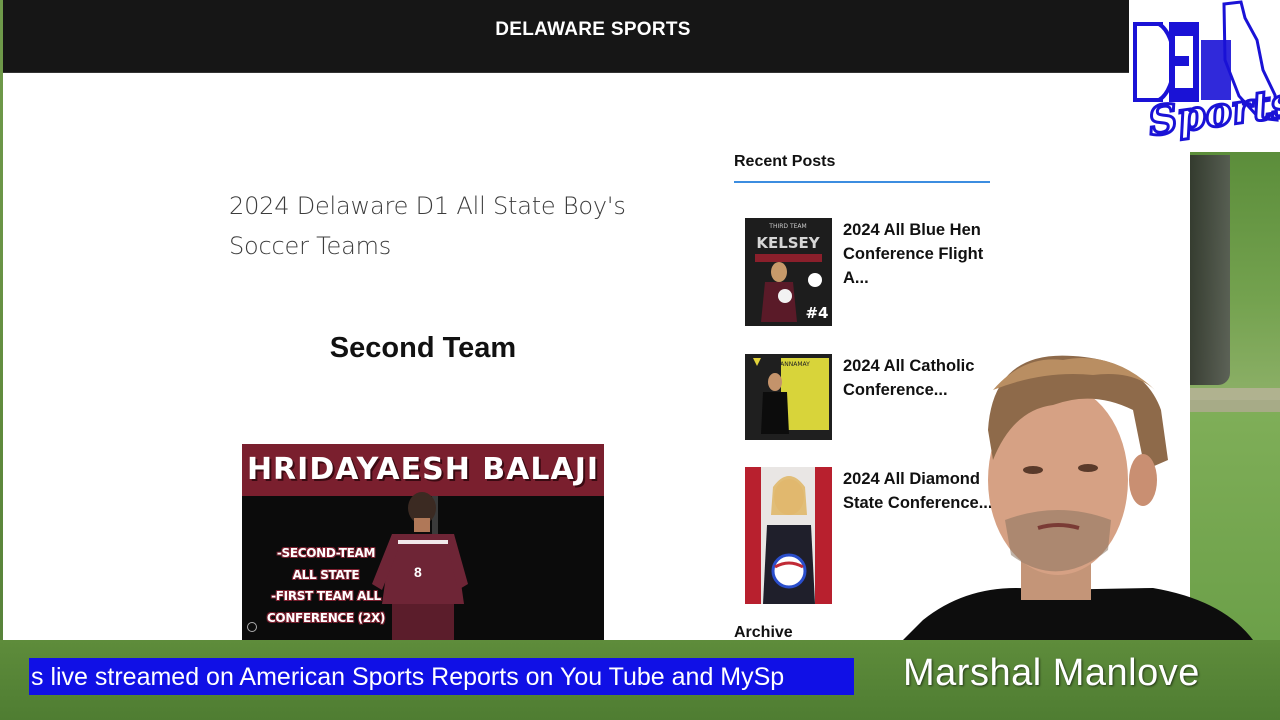  I want to click on recent-posts-heading: Recent Posts, so click(785, 161).